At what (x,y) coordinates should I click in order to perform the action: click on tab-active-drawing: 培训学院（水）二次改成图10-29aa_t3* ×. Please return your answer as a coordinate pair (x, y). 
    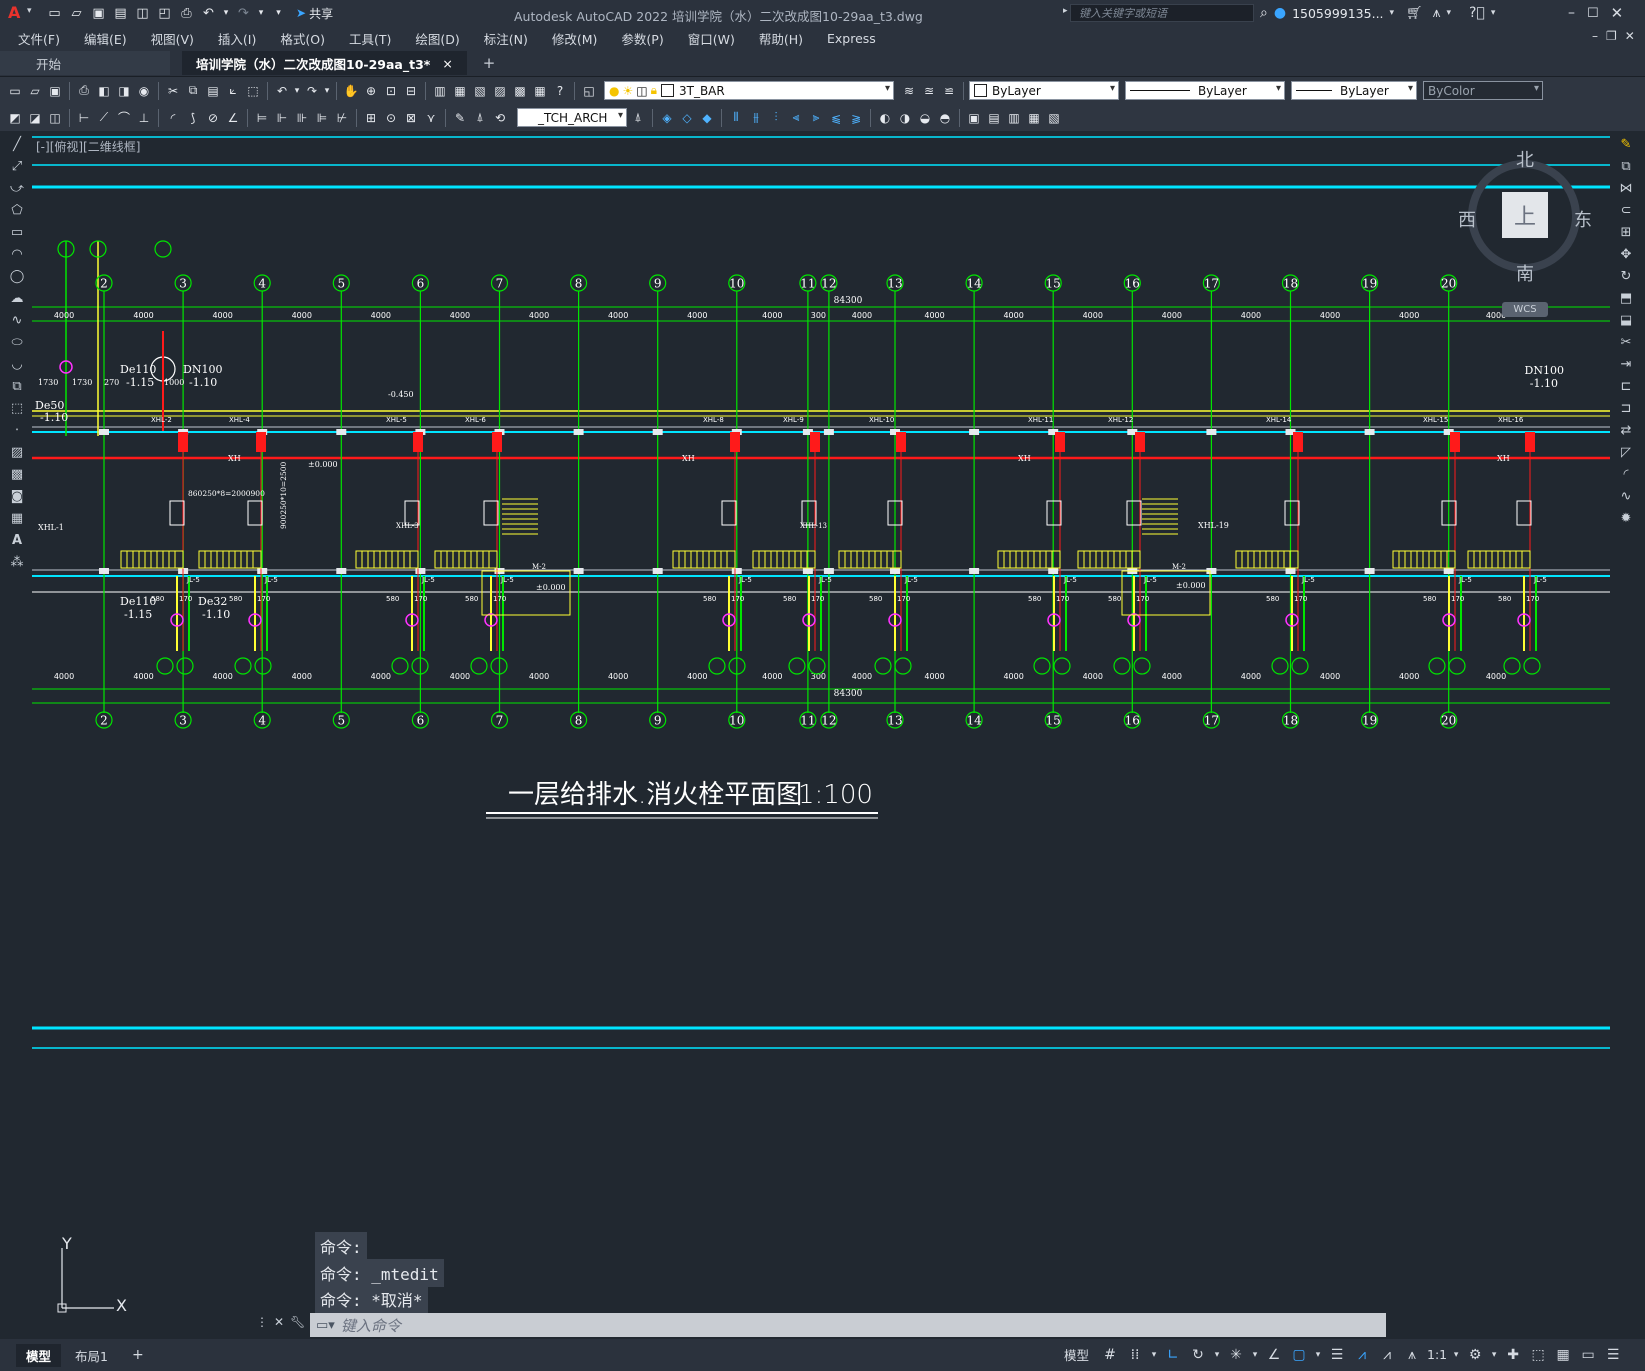
    Looking at the image, I should click on (324, 63).